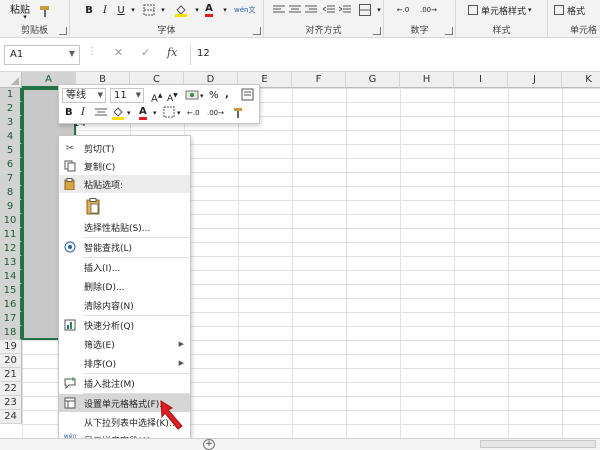 Image resolution: width=600 pixels, height=450 pixels. What do you see at coordinates (83, 113) in the screenshot?
I see `mini-italic-button: I` at bounding box center [83, 113].